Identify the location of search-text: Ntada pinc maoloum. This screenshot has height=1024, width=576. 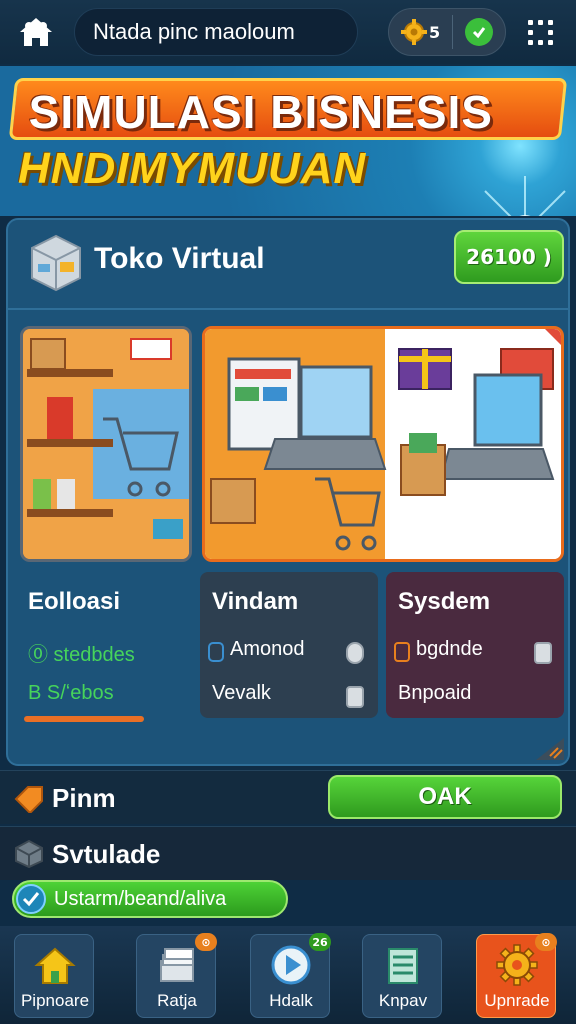
(194, 31).